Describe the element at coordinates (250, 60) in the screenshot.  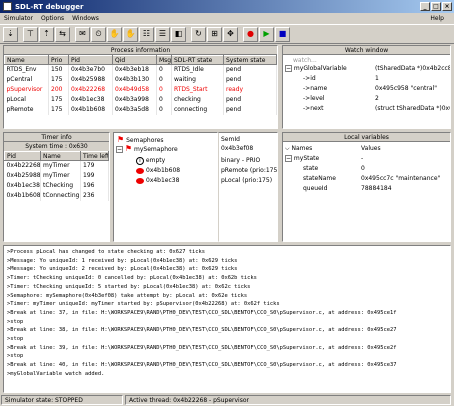
I see `process-col-header: System state` at that location.